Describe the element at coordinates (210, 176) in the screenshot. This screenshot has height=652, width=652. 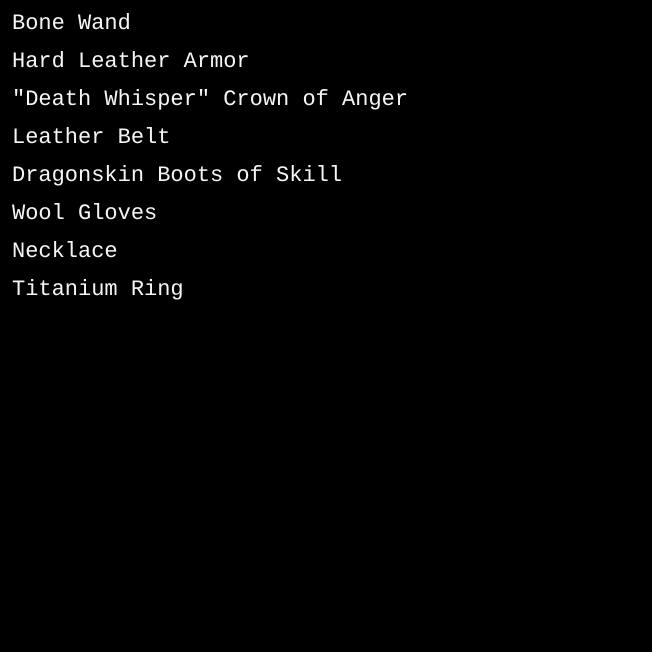
I see `list-item: Dragonskin Boots of Skill` at that location.